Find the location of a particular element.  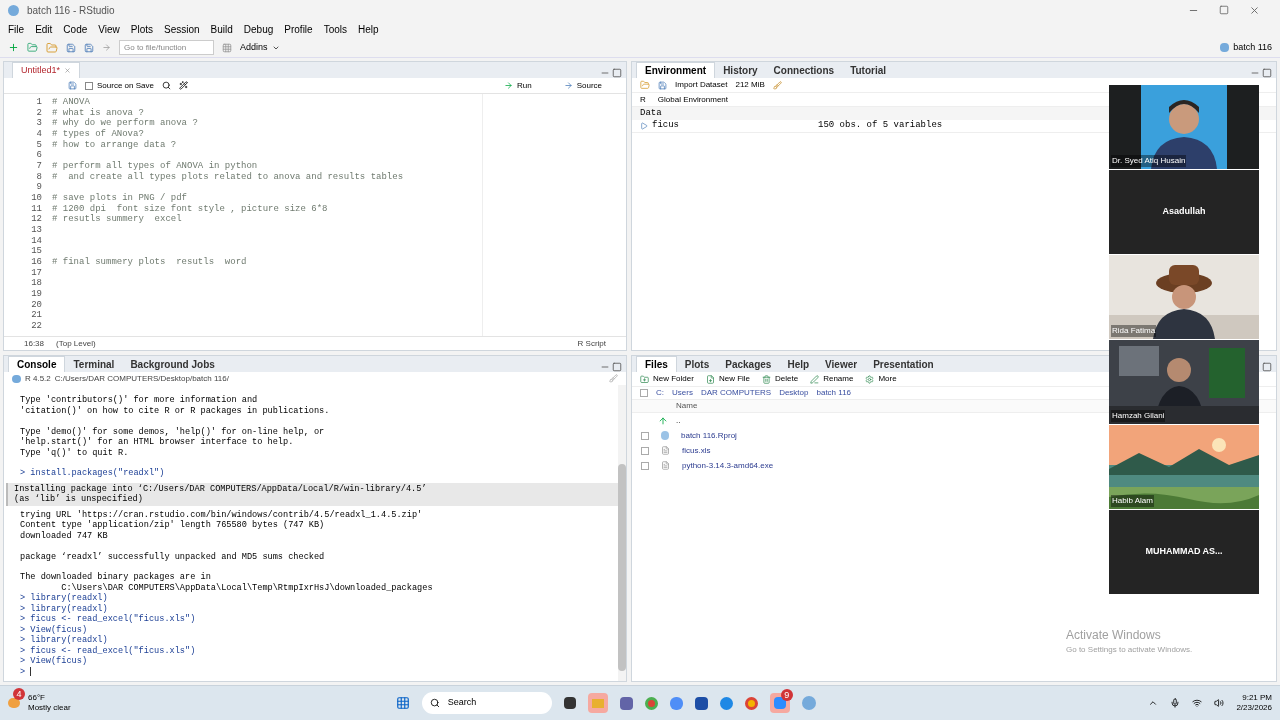

variable-name: ficus is located at coordinates (735, 126).